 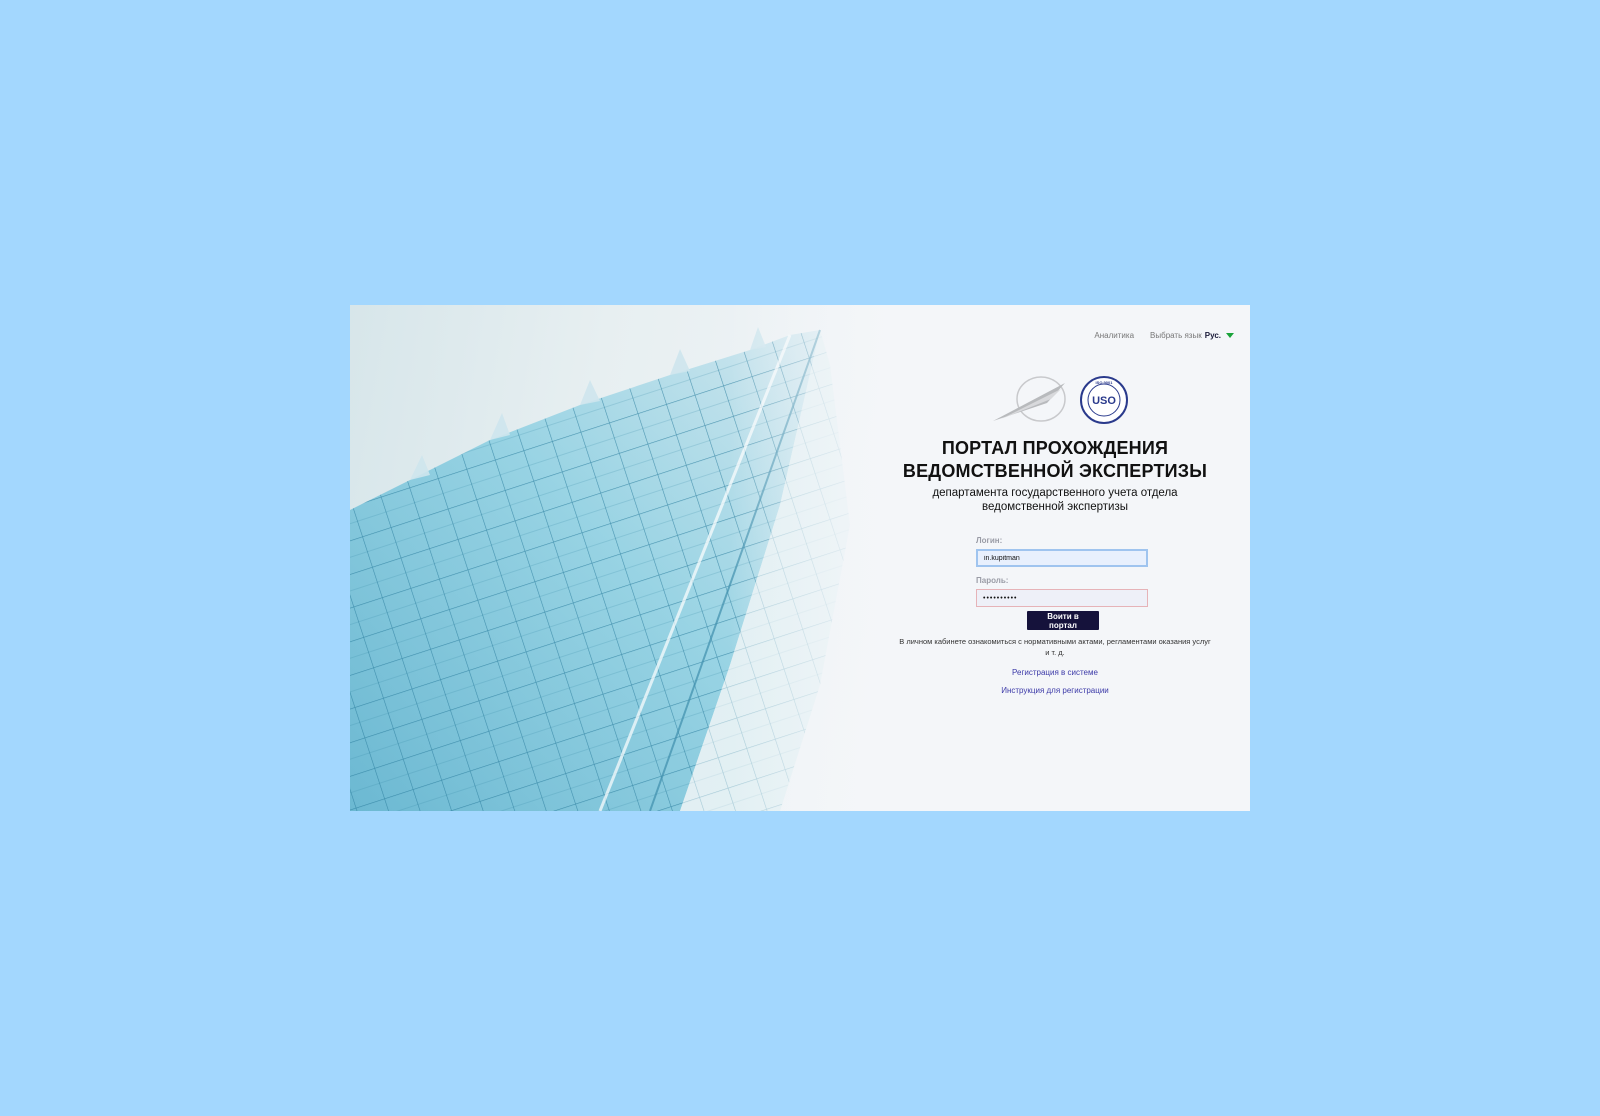 What do you see at coordinates (1114, 335) in the screenshot?
I see `analytics-link: Аналитика` at bounding box center [1114, 335].